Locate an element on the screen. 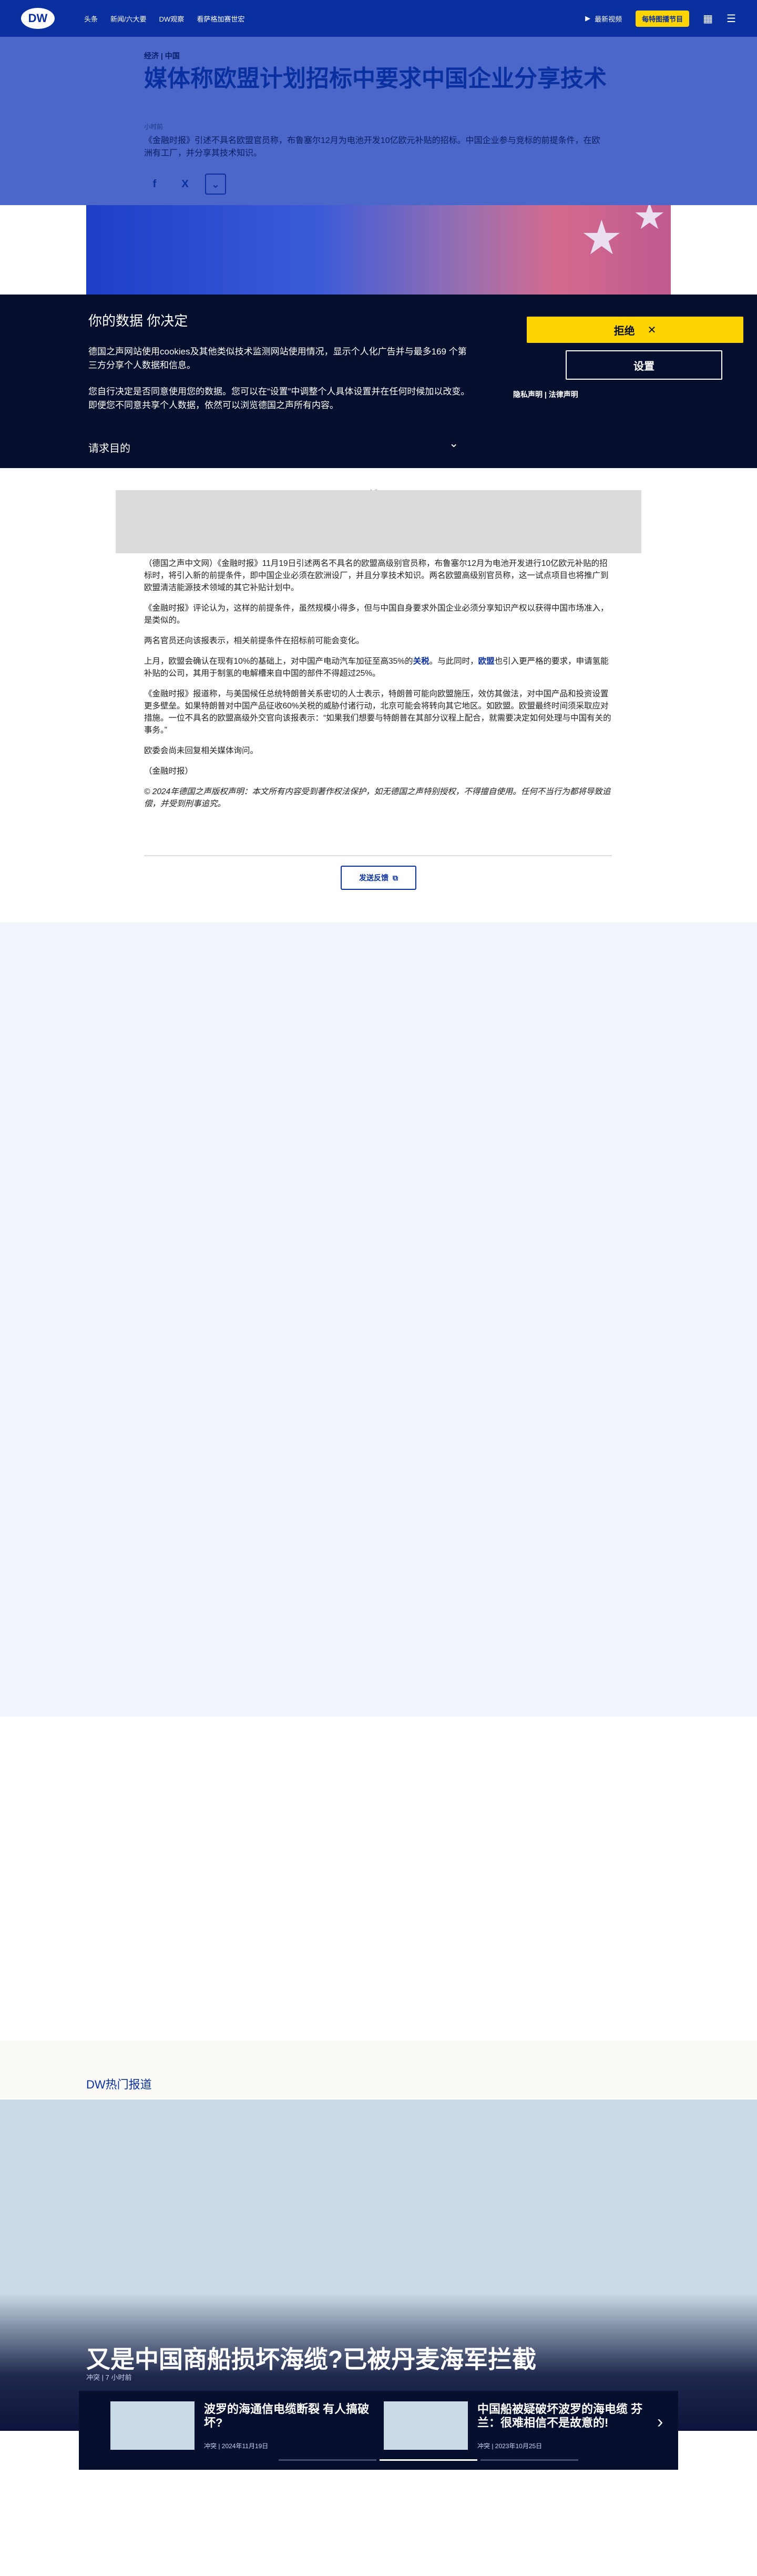 This screenshot has height=2576, width=757. facebook-icon: f is located at coordinates (154, 185).